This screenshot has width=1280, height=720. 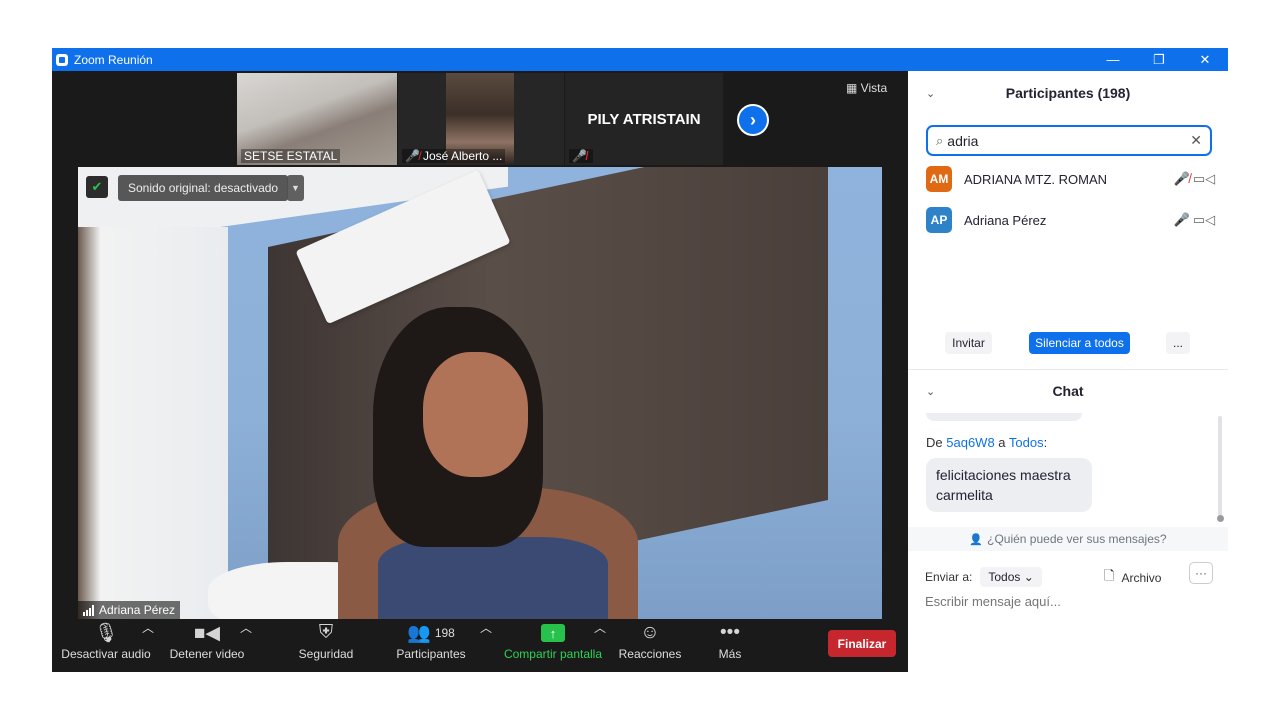 What do you see at coordinates (106, 654) in the screenshot?
I see `mute-audio-label: Desactivar audio` at bounding box center [106, 654].